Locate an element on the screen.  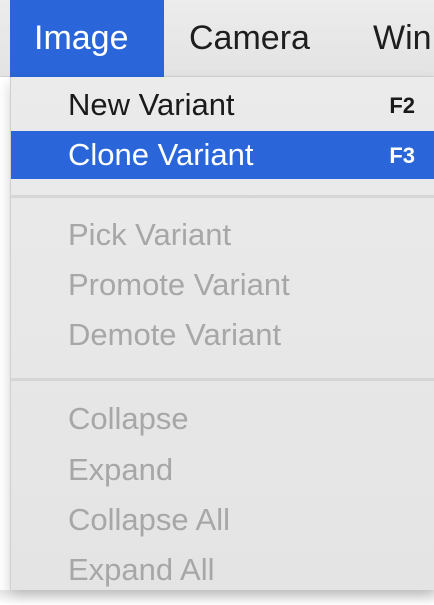
menu-item-collapse: Collapse is located at coordinates (222, 419).